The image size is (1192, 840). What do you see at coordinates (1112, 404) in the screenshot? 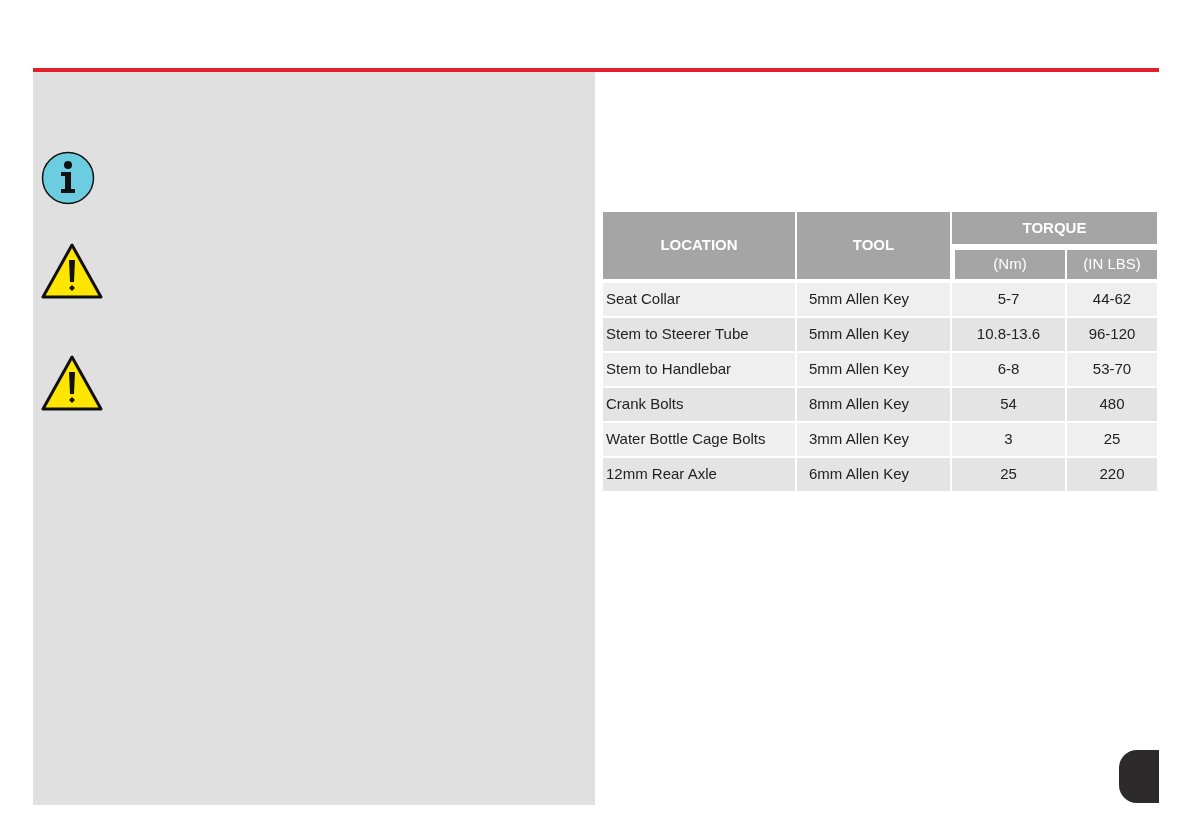
I see `table-cell: 480` at bounding box center [1112, 404].